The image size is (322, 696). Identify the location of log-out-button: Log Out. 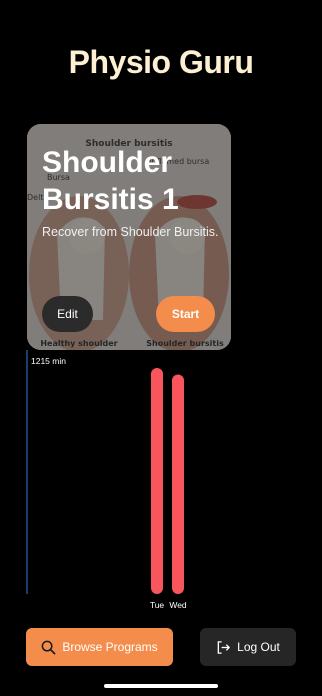
(248, 647).